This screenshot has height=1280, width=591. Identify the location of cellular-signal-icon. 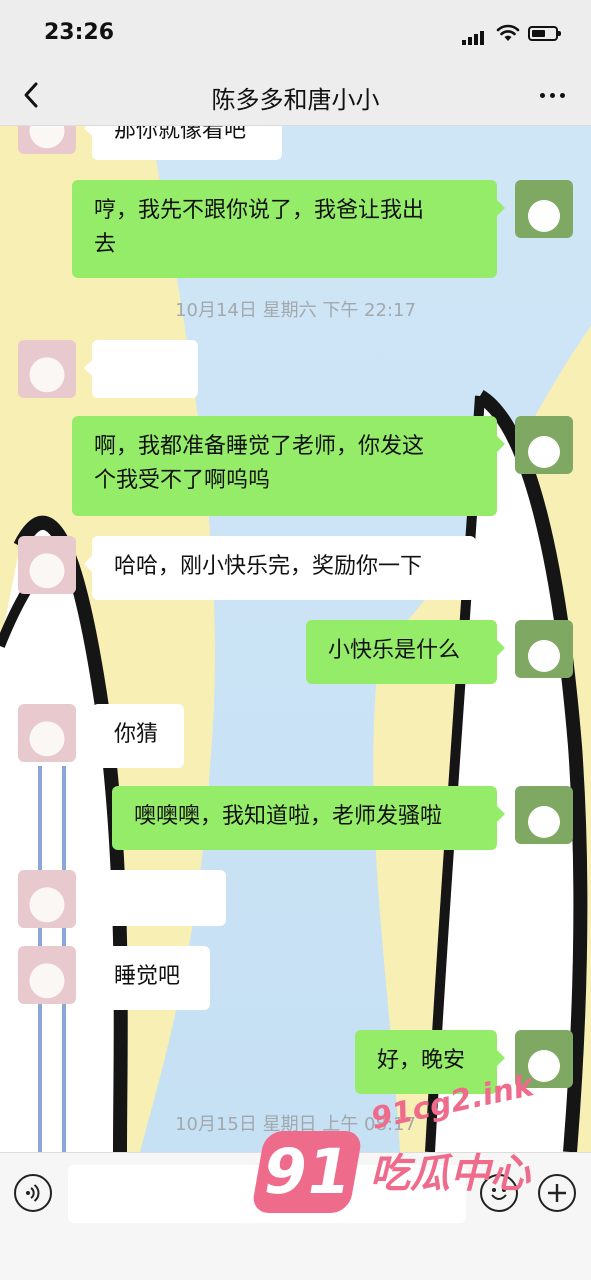
(474, 35).